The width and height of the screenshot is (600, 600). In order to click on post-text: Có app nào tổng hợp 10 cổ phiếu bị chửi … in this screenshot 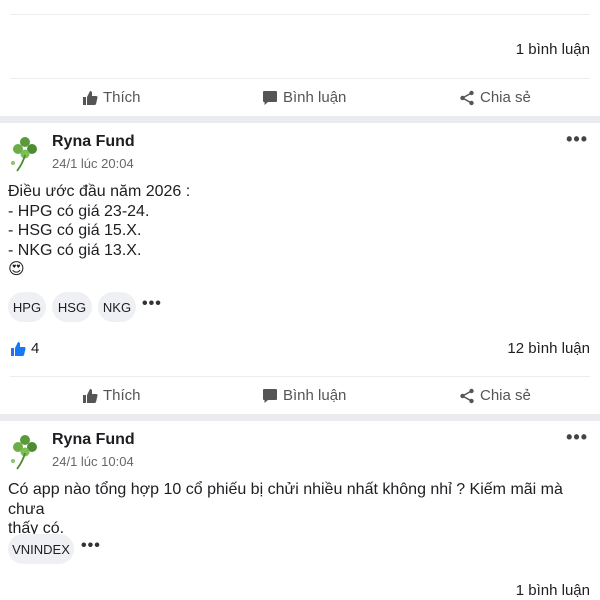, I will do `click(304, 509)`.